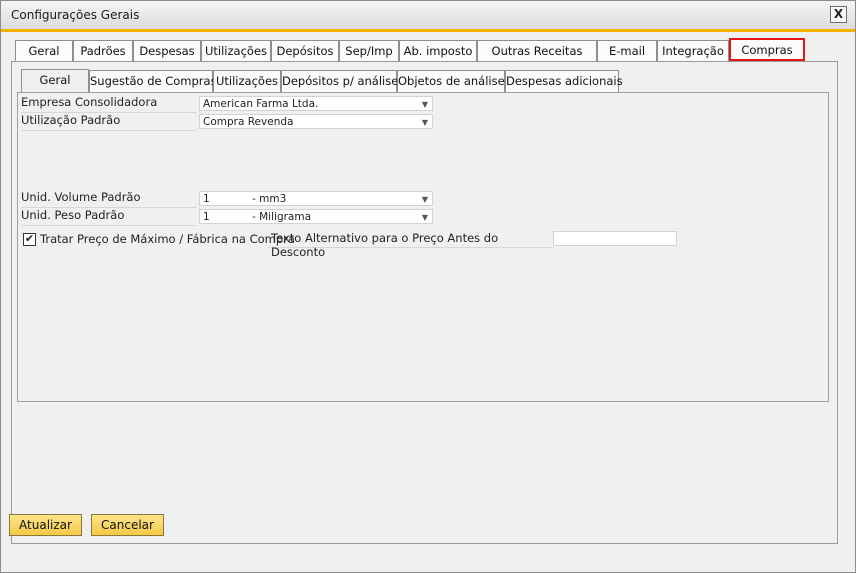 Image resolution: width=856 pixels, height=573 pixels. Describe the element at coordinates (428, 16) in the screenshot. I see `title-bar: Configurações Gerais X` at that location.